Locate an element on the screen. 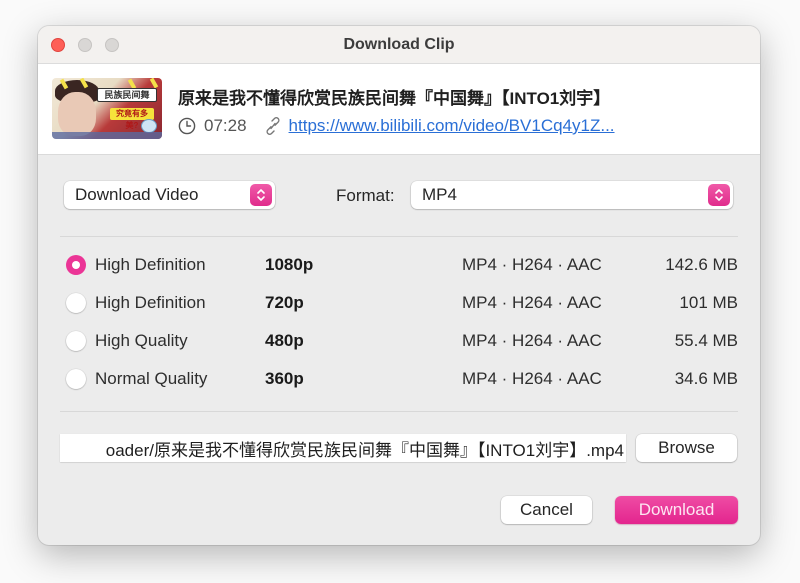 This screenshot has width=800, height=583. title-bar: Download Clip is located at coordinates (399, 45).